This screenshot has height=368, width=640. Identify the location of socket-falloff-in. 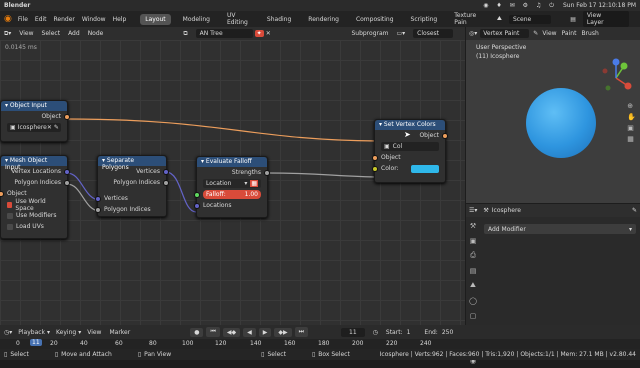
(197, 194).